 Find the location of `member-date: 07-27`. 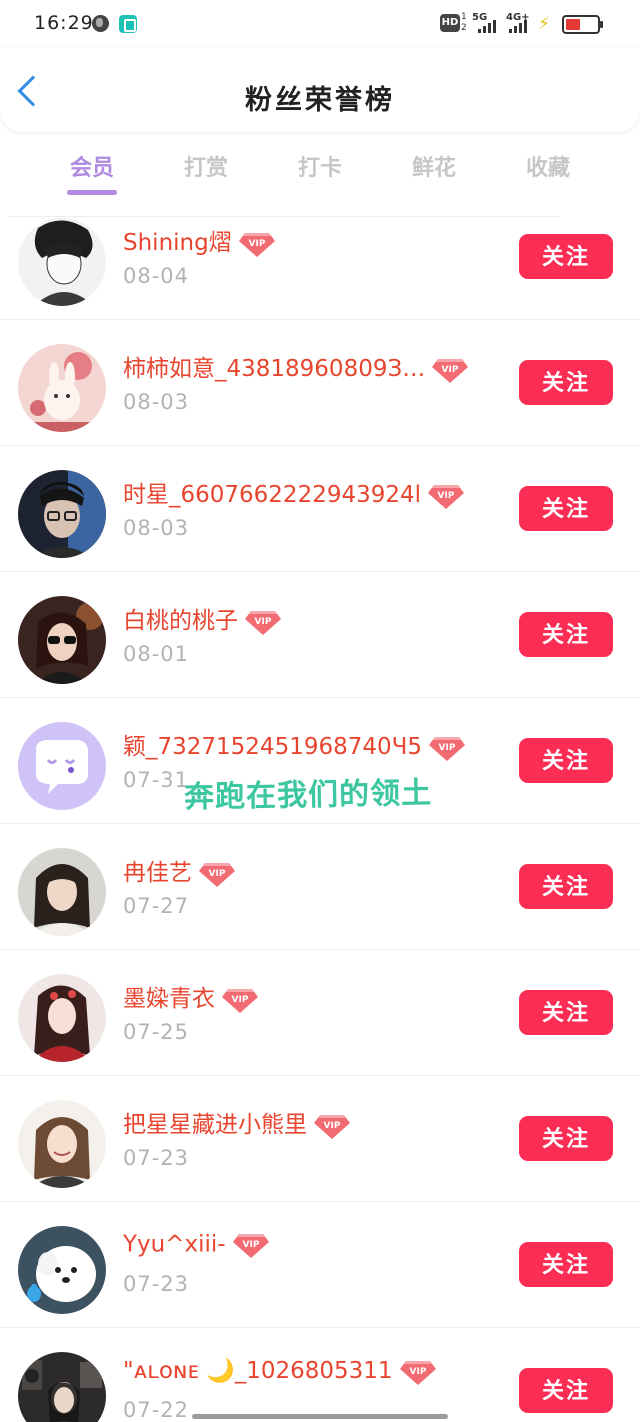

member-date: 07-27 is located at coordinates (156, 906).